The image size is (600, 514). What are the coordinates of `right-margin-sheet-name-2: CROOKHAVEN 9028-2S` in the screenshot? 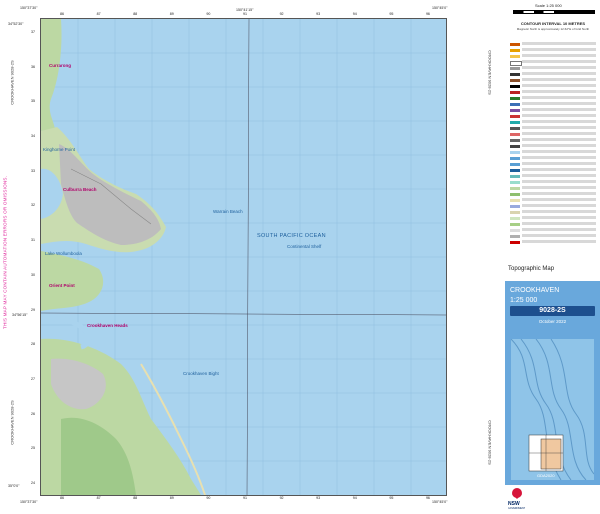 It's located at (490, 442).